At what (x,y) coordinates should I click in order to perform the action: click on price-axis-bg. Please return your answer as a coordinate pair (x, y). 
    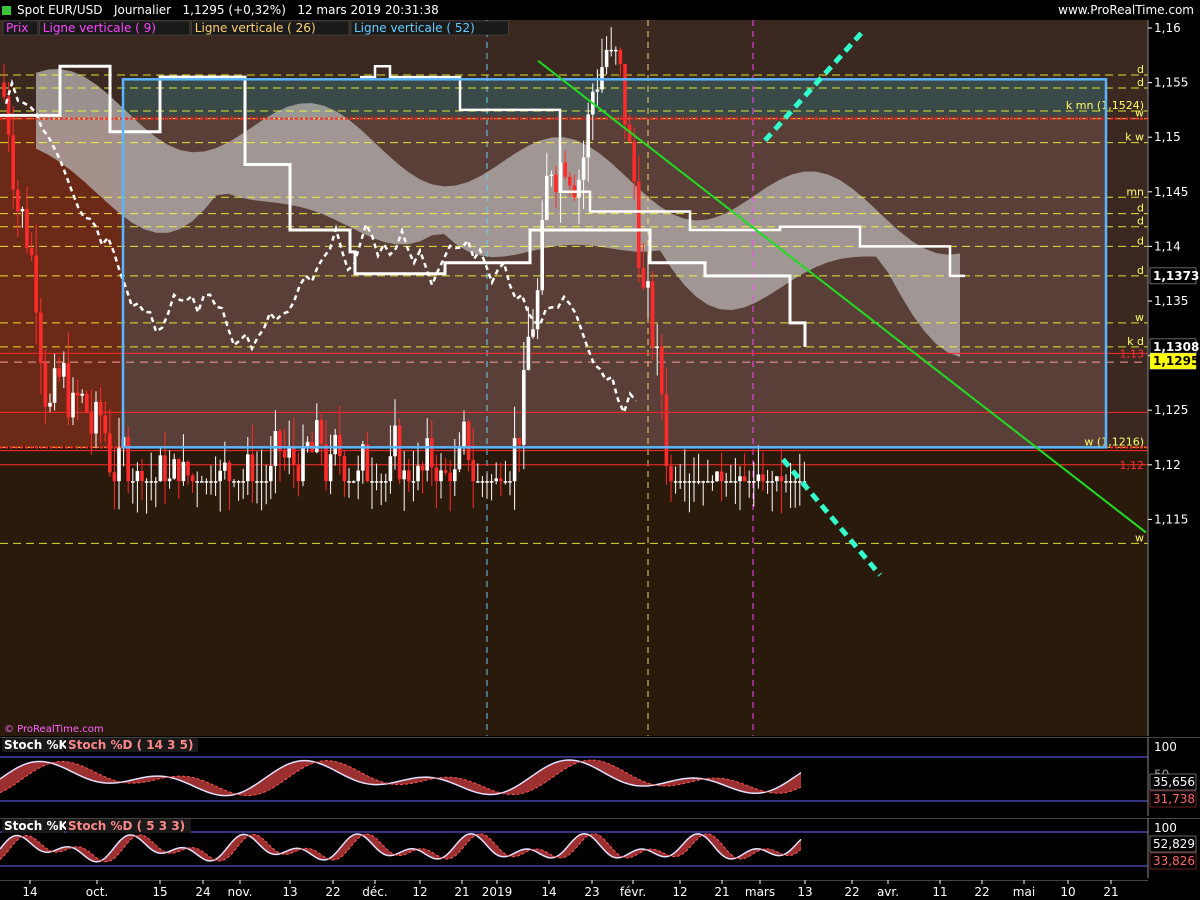
    Looking at the image, I should click on (1174, 378).